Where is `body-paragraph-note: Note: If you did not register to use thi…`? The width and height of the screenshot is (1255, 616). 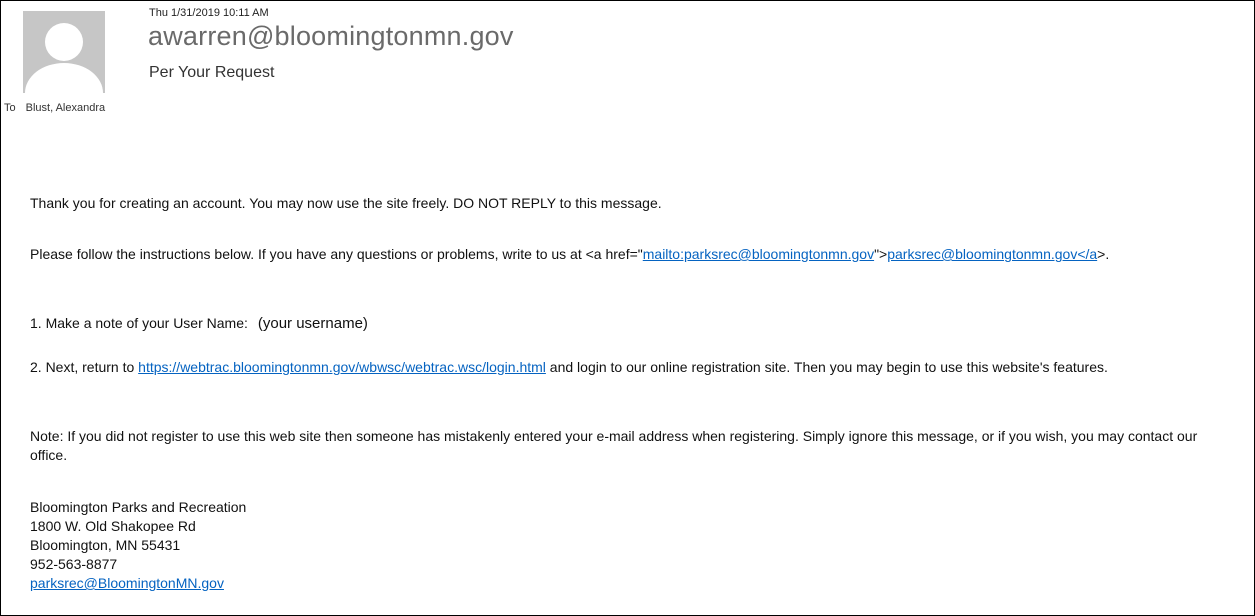
body-paragraph-note: Note: If you did not register to use thi… is located at coordinates (614, 445).